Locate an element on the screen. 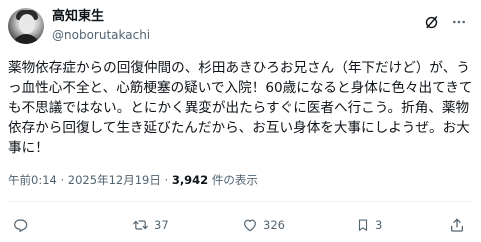  action-bar: 37 326 3 is located at coordinates (240, 225).